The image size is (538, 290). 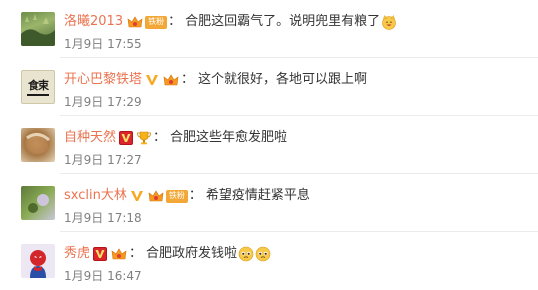 What do you see at coordinates (283, 21) in the screenshot?
I see `comment-text: 合肥这回霸气了。说明兜里有粮了` at bounding box center [283, 21].